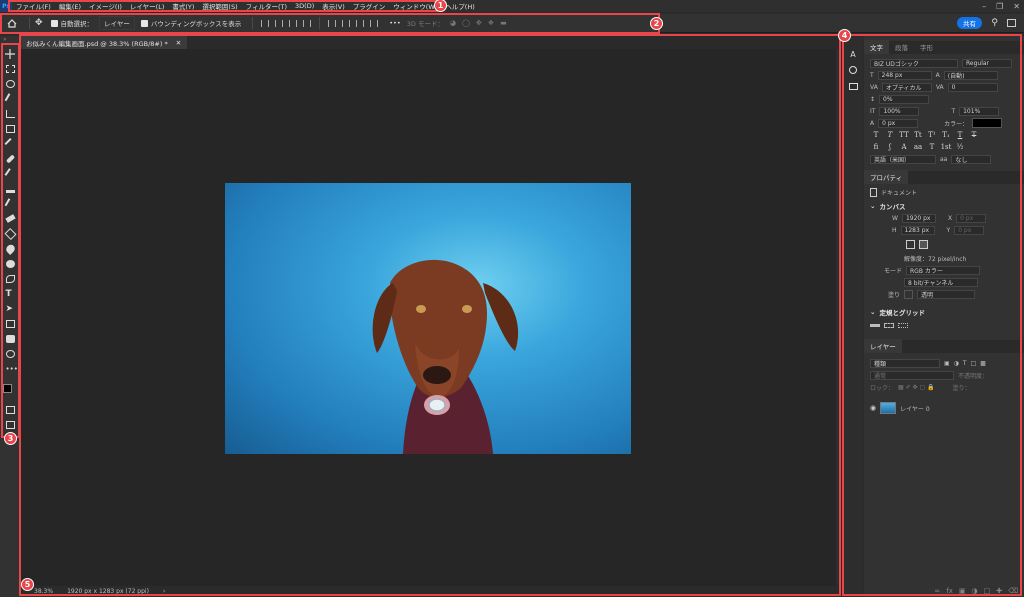  What do you see at coordinates (944, 408) in the screenshot?
I see `layer-row: ◉ レイヤー 0` at bounding box center [944, 408].